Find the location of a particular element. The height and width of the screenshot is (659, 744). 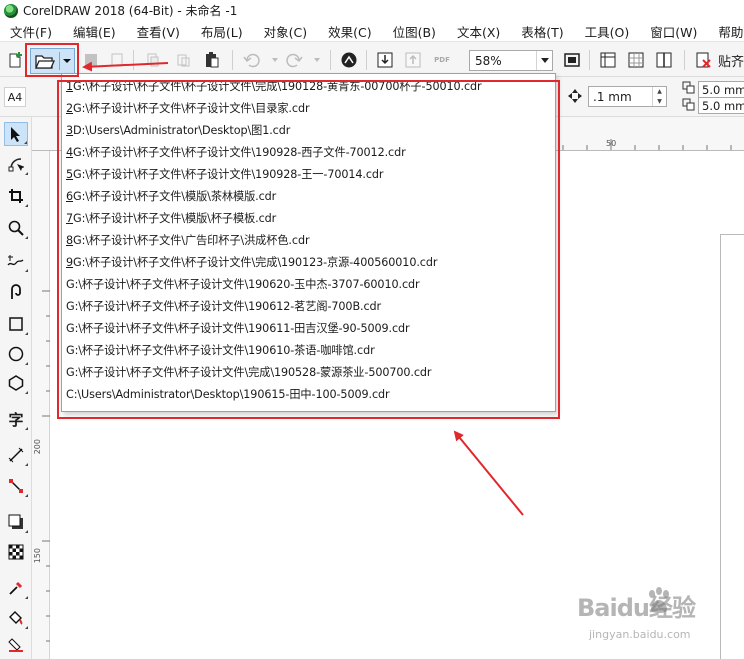

rectangle-tool is located at coordinates (16, 324).